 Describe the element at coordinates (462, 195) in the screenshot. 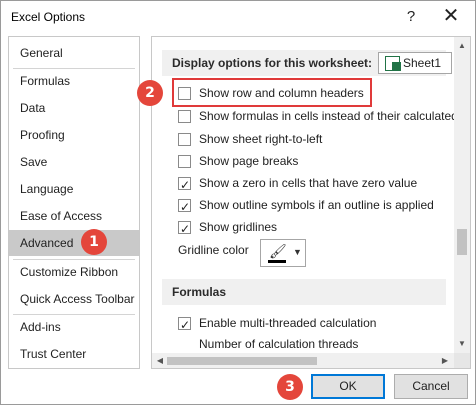

I see `vertical-scrollbar: ▲ ▼` at that location.